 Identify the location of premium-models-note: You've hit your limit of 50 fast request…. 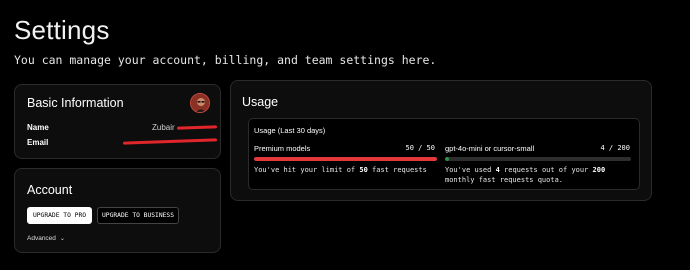
(340, 170).